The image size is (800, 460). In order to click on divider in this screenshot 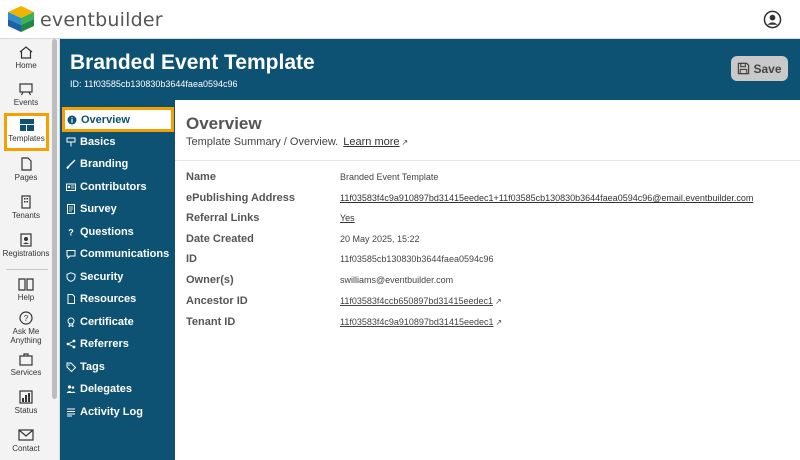, I will do `click(487, 160)`.